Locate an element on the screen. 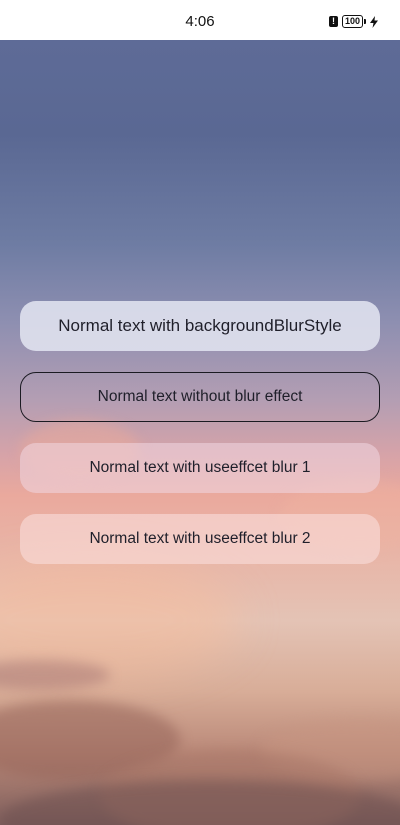 The width and height of the screenshot is (400, 825). background-blur-style-button: Normal text with backgroundBlurStyle is located at coordinates (200, 326).